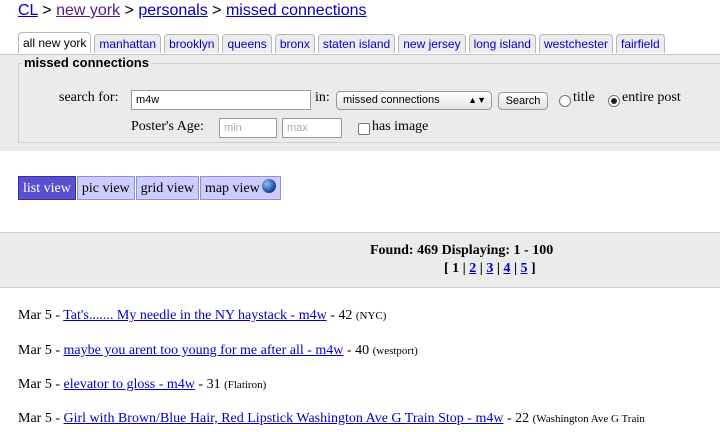  I want to click on pagination: [ 1 | 2 | 3 | 4 | 5 ], so click(490, 268).